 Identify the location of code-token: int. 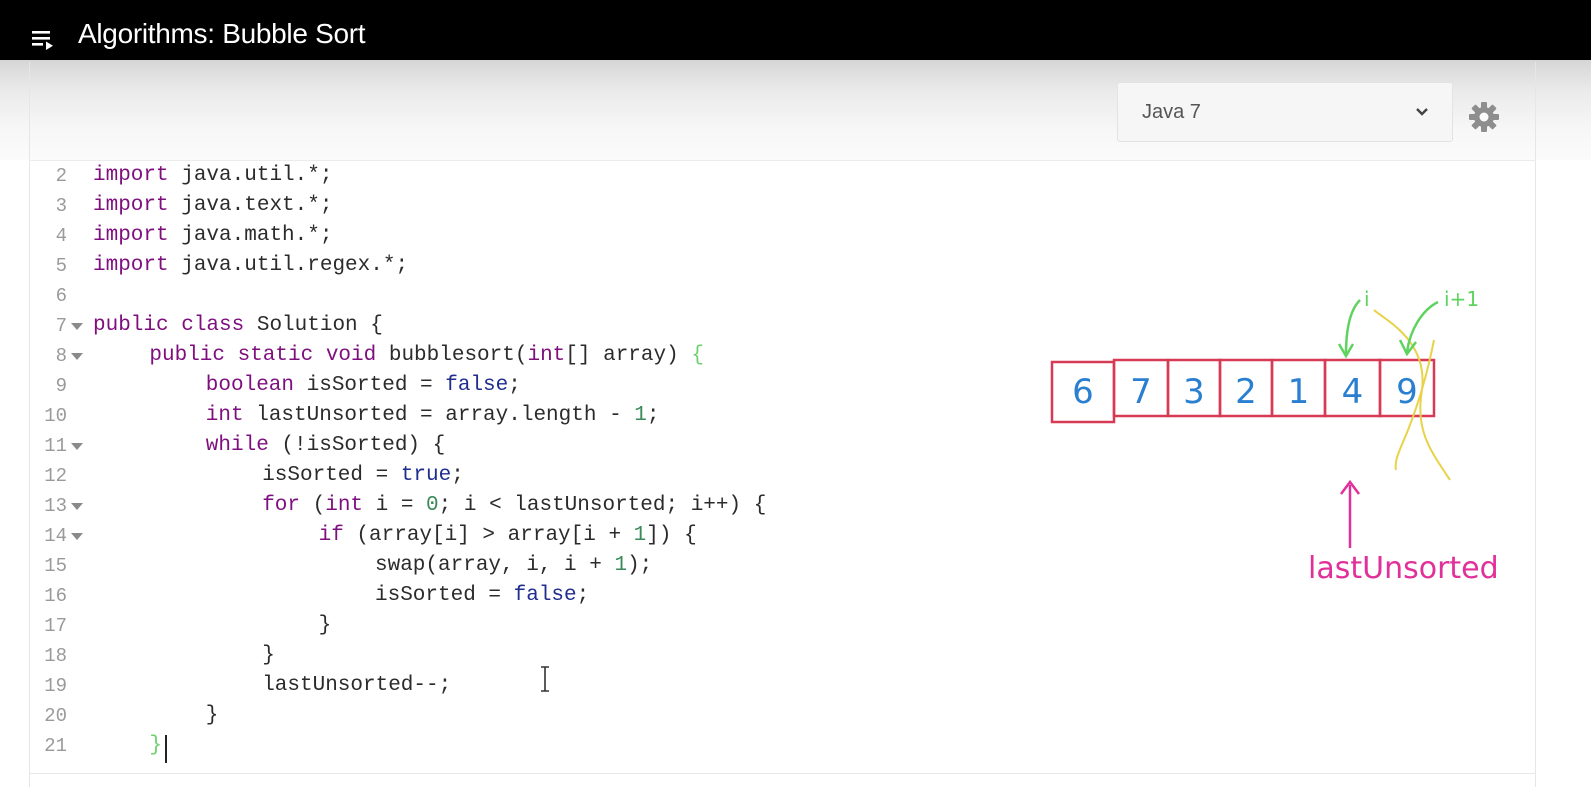
(546, 355).